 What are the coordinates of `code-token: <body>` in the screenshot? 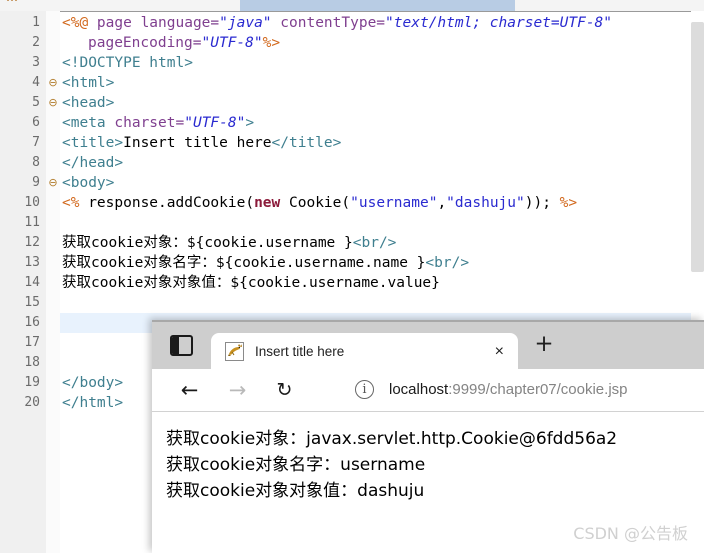 It's located at (88, 183).